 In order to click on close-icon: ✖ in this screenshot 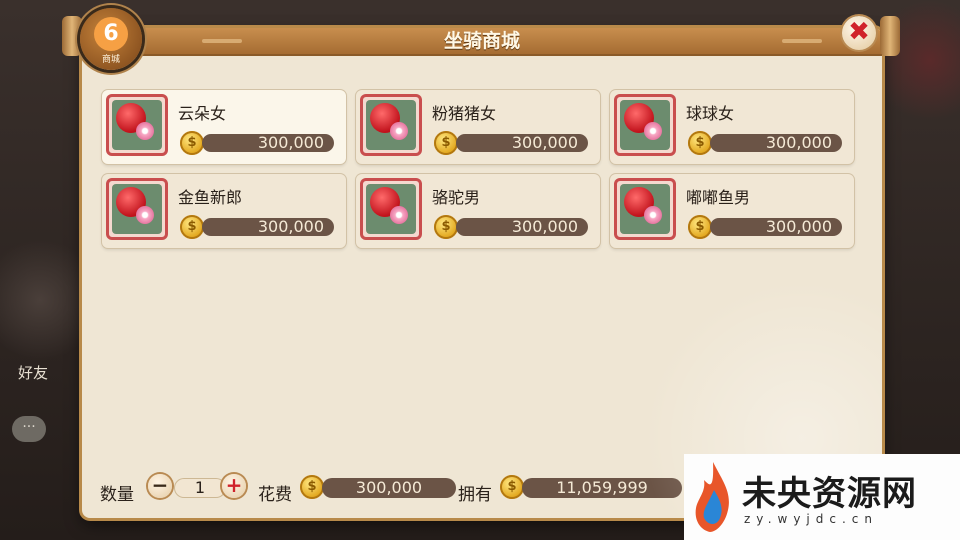, I will do `click(859, 33)`.